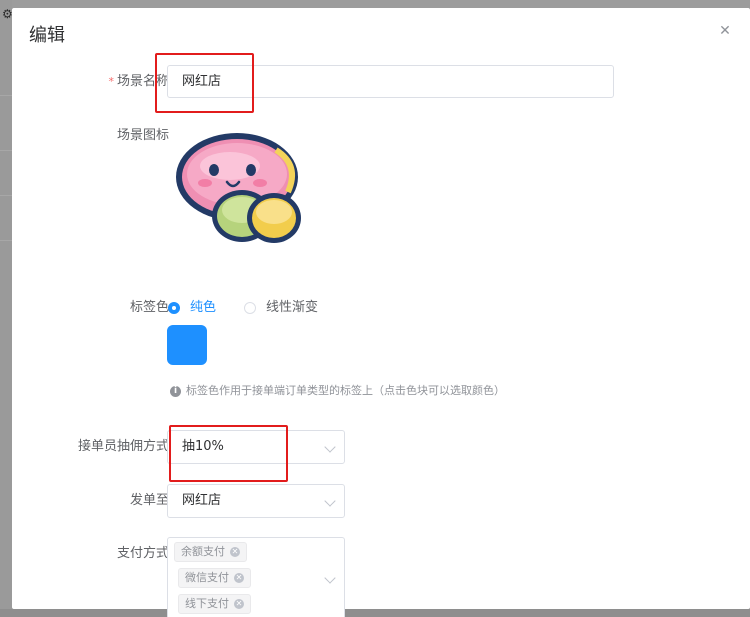 The width and height of the screenshot is (750, 617). Describe the element at coordinates (202, 81) in the screenshot. I see `scene-name-value: 网红店` at that location.